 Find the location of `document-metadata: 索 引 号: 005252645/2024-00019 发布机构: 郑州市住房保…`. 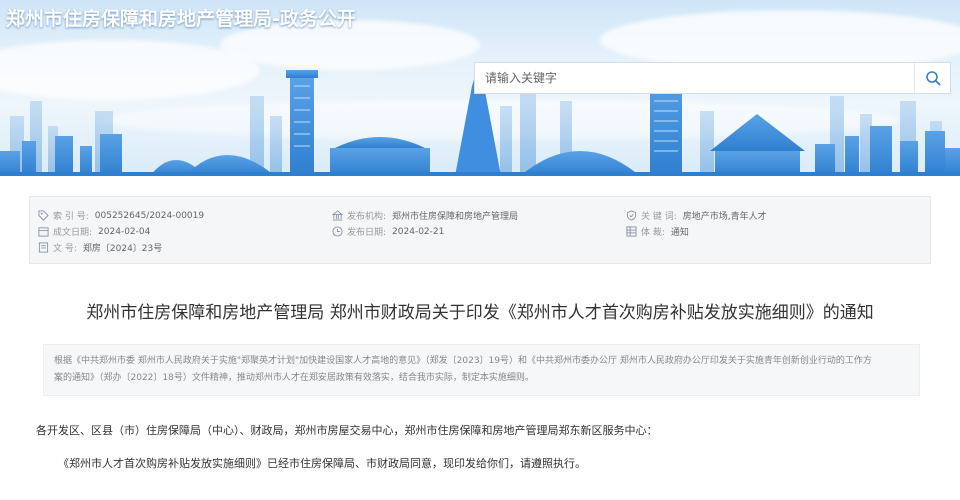

document-metadata: 索 引 号: 005252645/2024-00019 发布机构: 郑州市住房保… is located at coordinates (480, 230).